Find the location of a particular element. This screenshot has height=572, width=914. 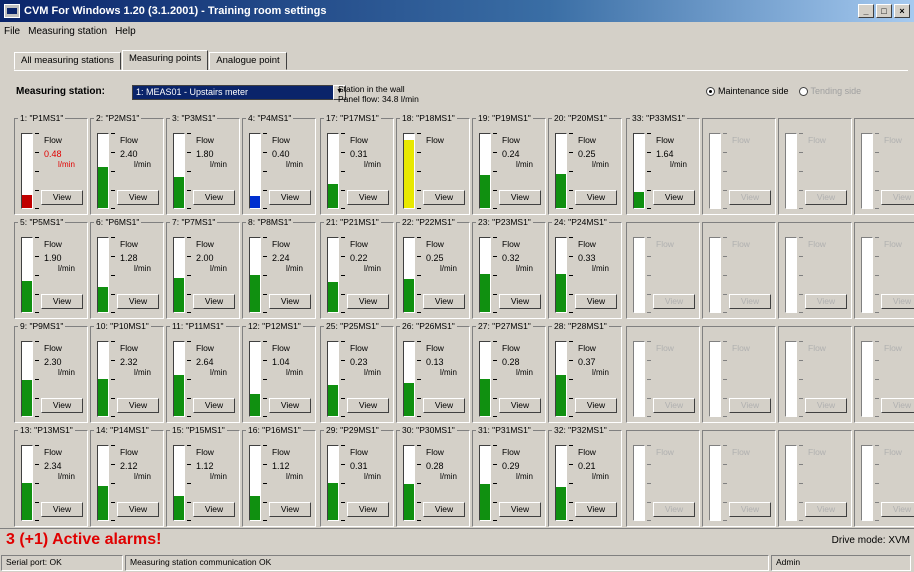

flow-value: 2.32 is located at coordinates (129, 362).